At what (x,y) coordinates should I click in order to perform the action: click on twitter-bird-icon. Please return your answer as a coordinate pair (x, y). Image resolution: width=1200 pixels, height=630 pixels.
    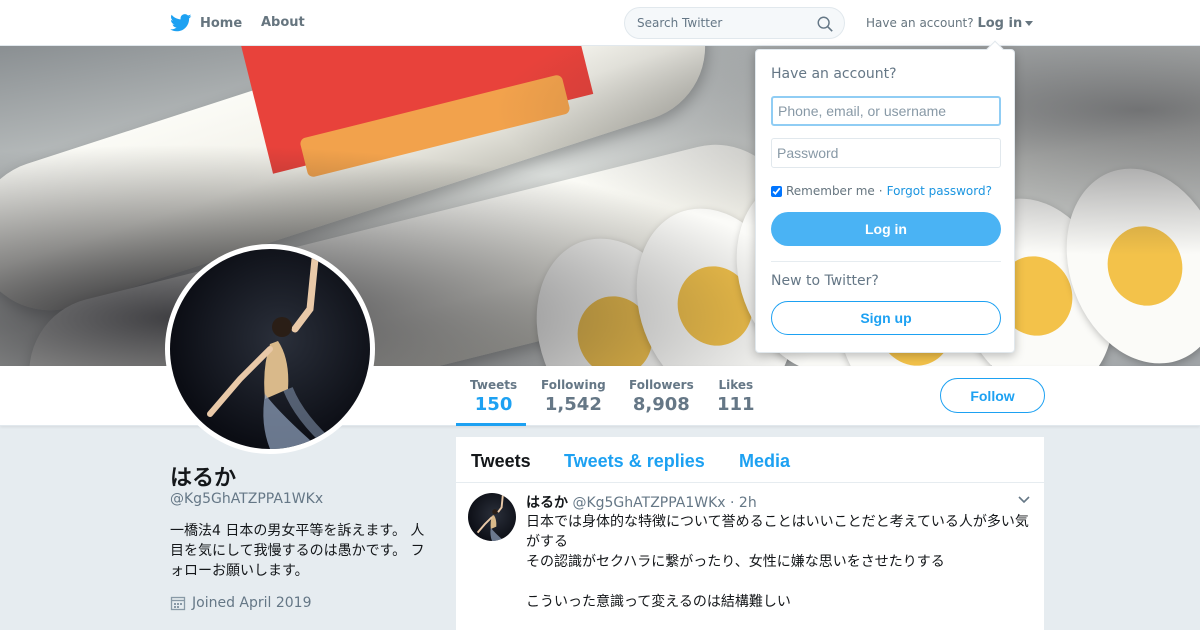
    Looking at the image, I should click on (181, 23).